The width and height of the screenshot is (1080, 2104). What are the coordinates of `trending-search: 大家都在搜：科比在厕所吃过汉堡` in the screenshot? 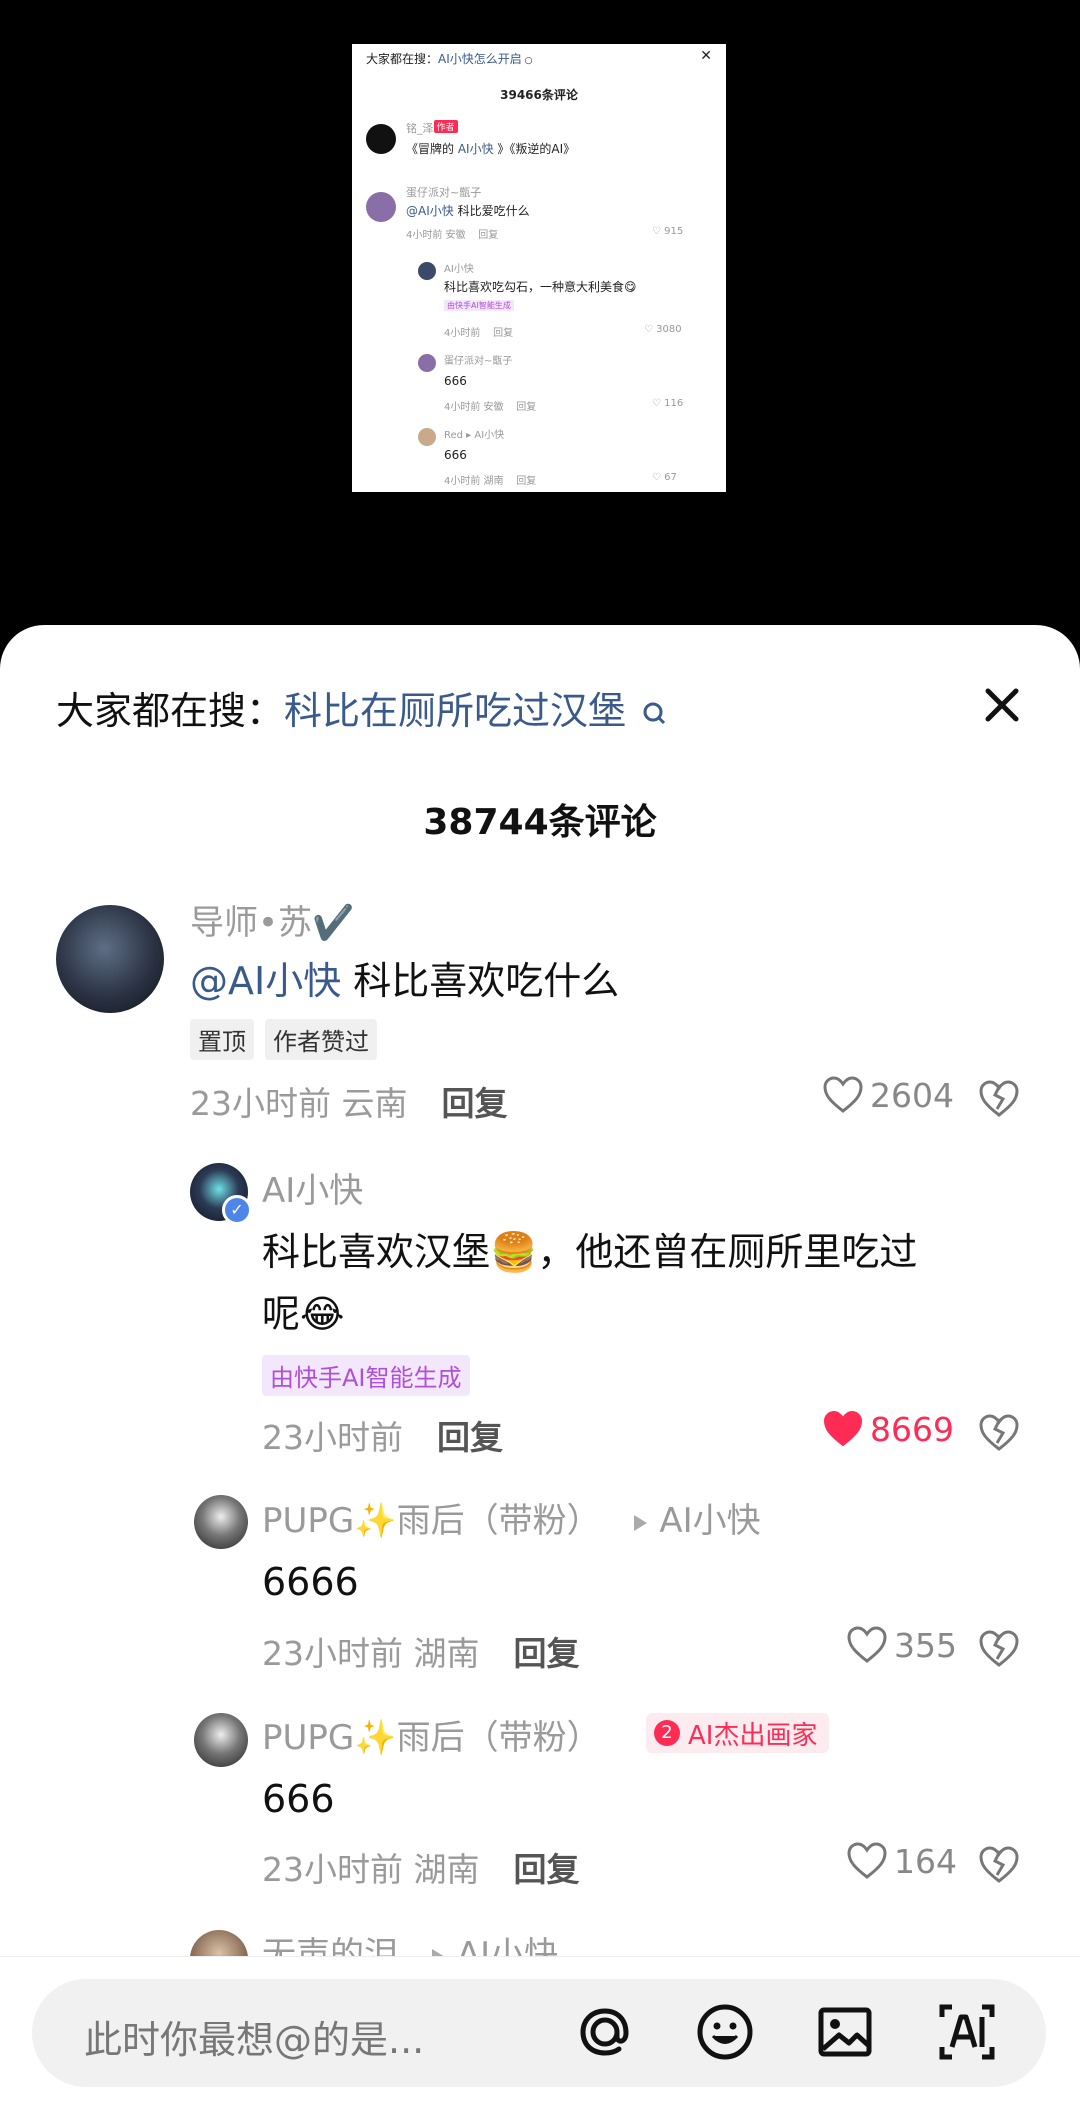 It's located at (362, 707).